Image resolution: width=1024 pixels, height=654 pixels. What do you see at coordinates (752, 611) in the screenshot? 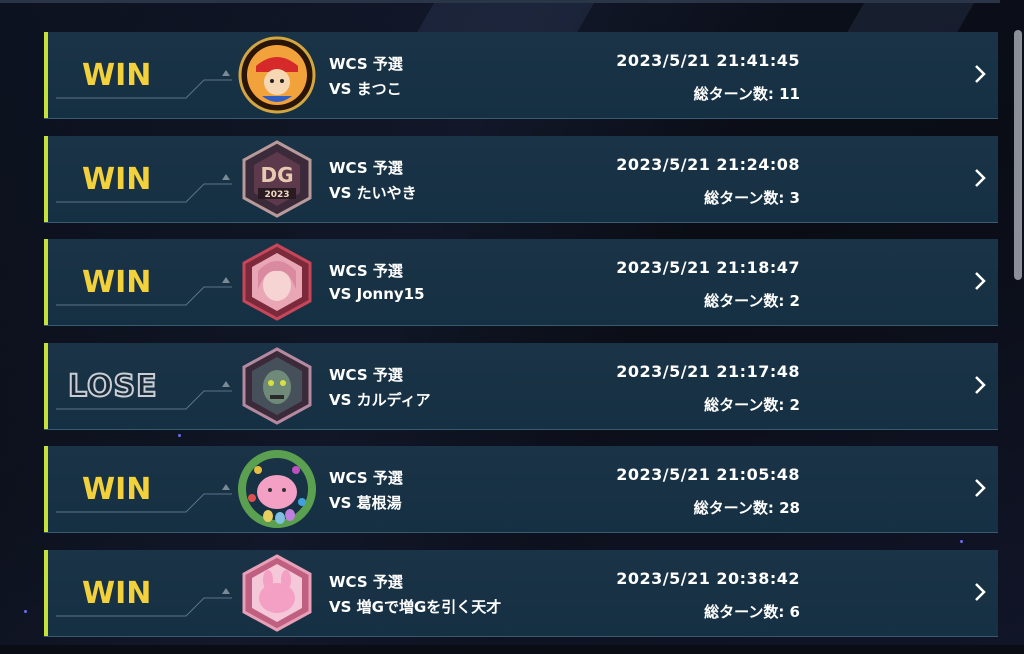
I see `total-turns: 総ターン数: 6` at bounding box center [752, 611].